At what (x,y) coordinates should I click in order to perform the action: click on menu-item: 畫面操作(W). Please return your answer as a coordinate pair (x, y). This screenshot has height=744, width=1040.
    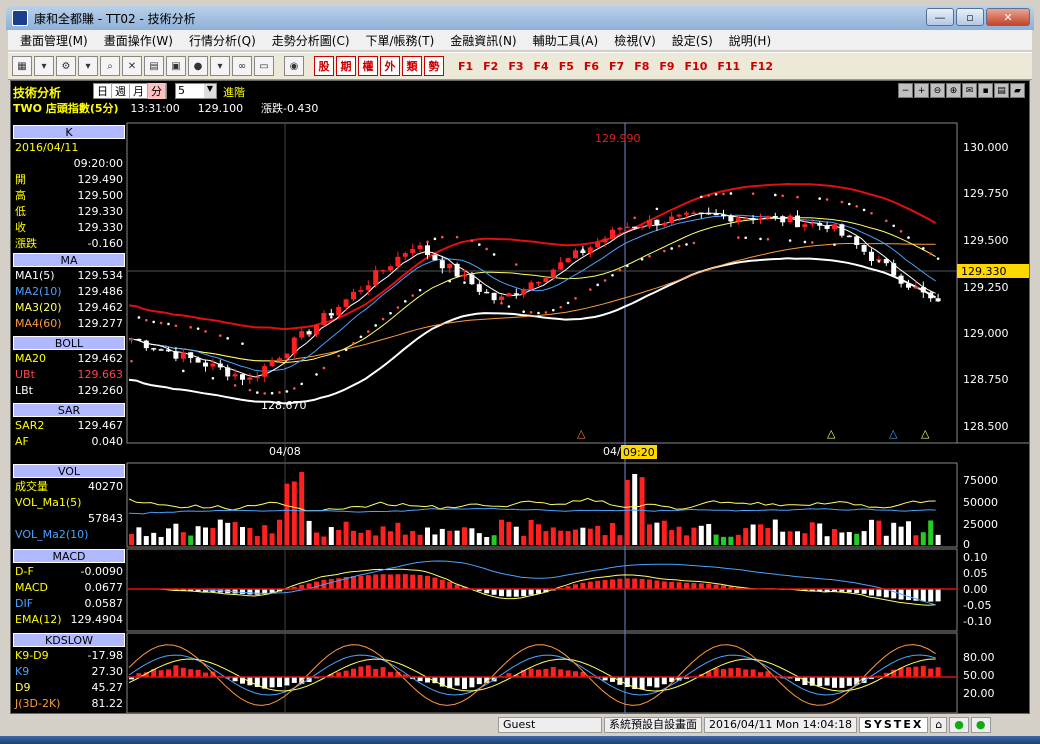
    Looking at the image, I should click on (138, 40).